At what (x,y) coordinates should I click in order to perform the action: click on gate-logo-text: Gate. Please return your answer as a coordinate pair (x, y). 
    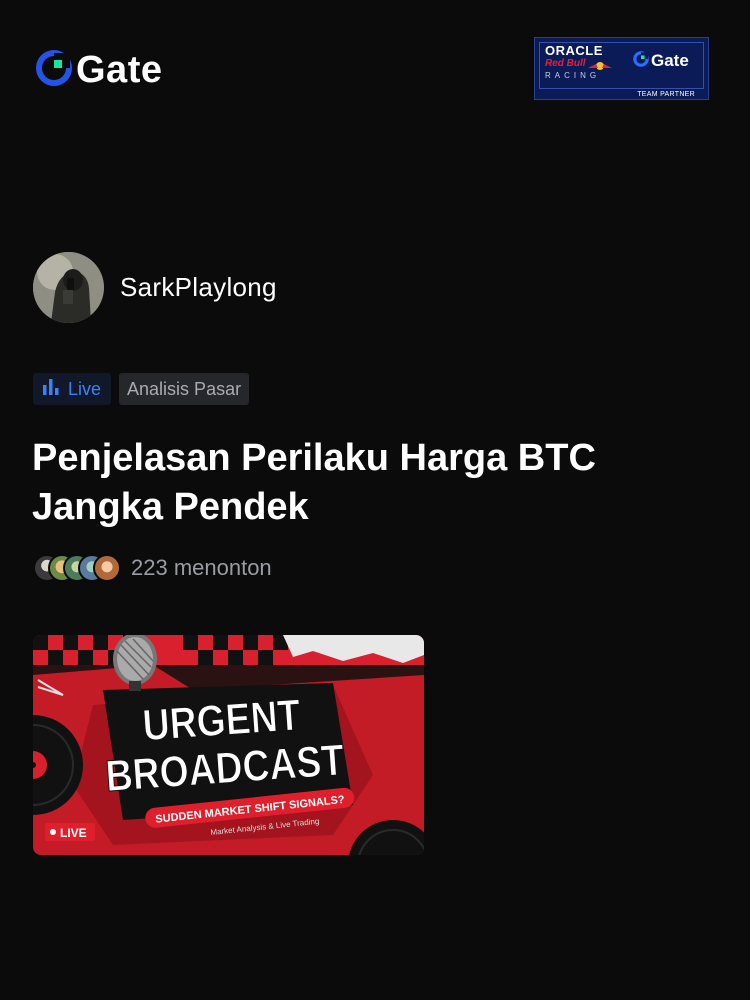
    Looking at the image, I should click on (119, 70).